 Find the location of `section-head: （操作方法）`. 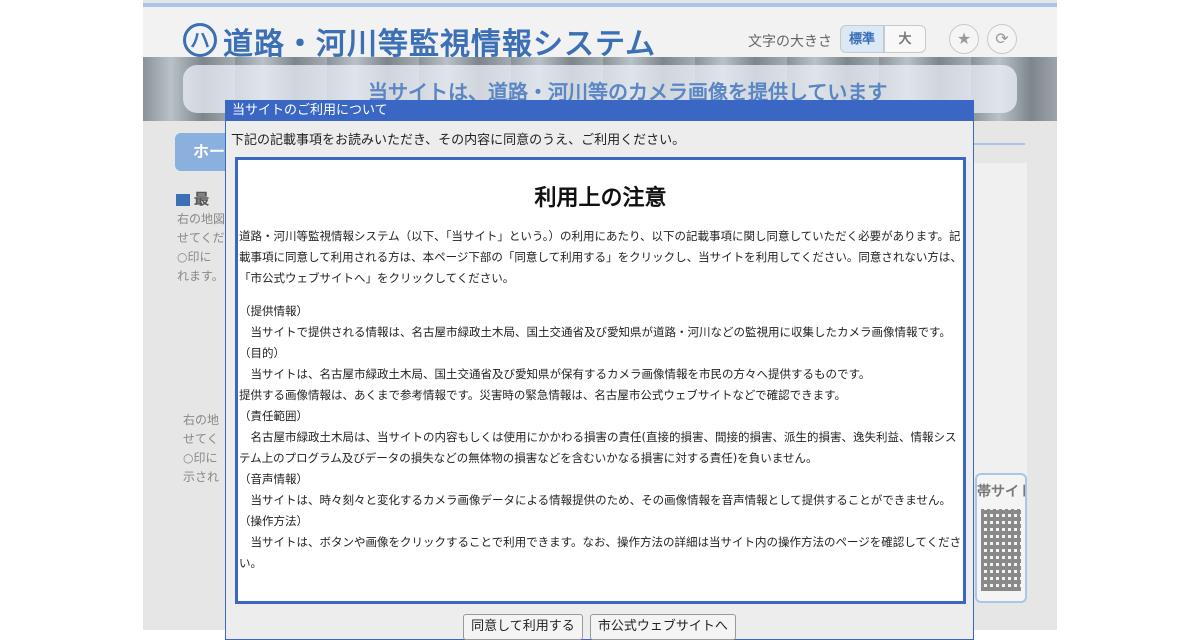

section-head: （操作方法） is located at coordinates (273, 521).